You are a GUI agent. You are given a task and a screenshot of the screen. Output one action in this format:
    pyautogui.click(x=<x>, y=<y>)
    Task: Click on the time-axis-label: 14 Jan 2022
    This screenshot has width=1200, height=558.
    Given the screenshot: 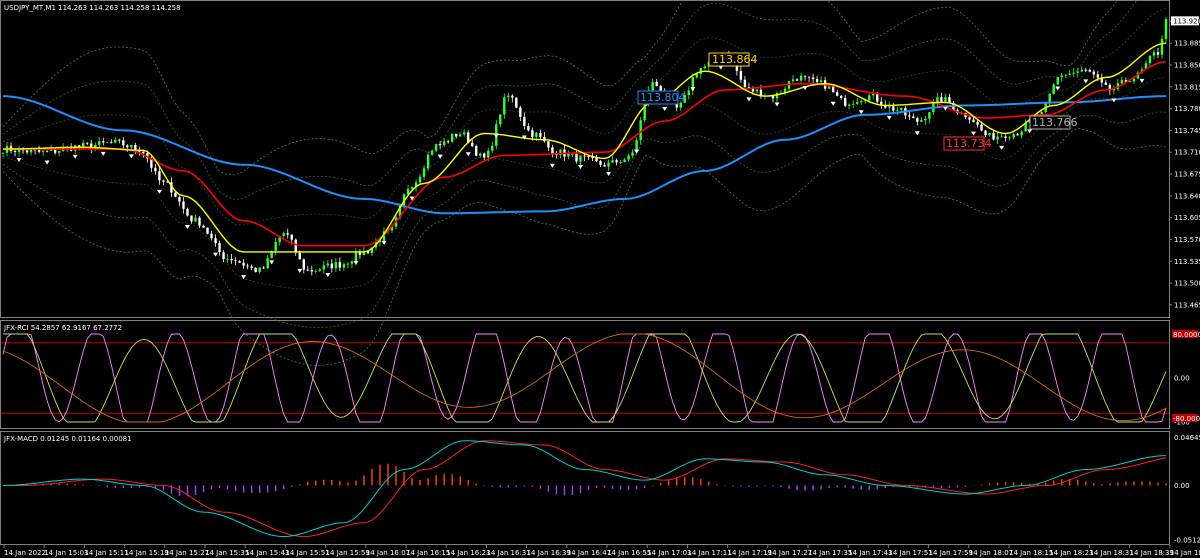 What is the action you would take?
    pyautogui.click(x=25, y=553)
    